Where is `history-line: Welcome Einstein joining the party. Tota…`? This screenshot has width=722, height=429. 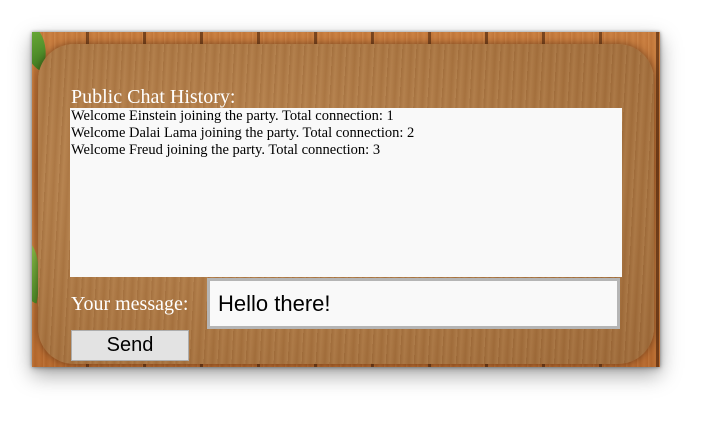
history-line: Welcome Einstein joining the party. Tota… is located at coordinates (232, 116).